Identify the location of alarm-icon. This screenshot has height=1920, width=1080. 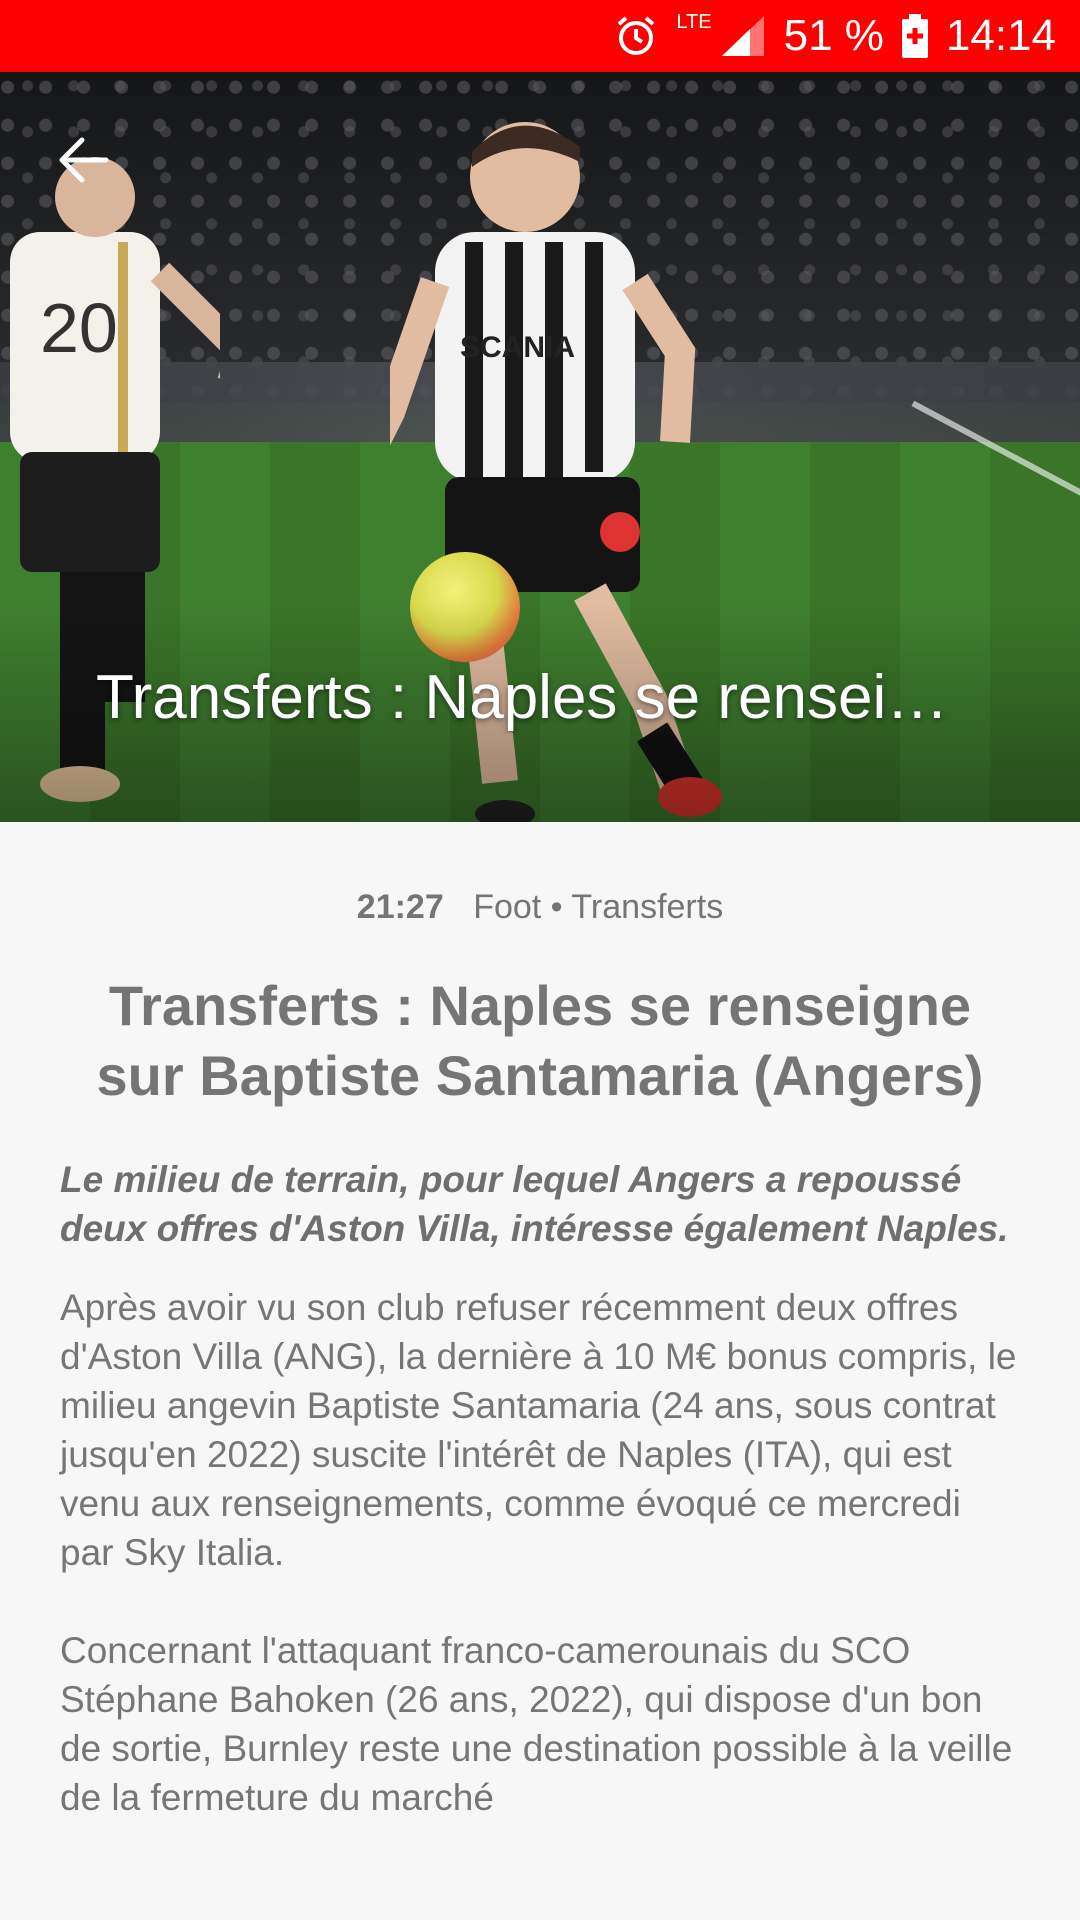
(636, 36).